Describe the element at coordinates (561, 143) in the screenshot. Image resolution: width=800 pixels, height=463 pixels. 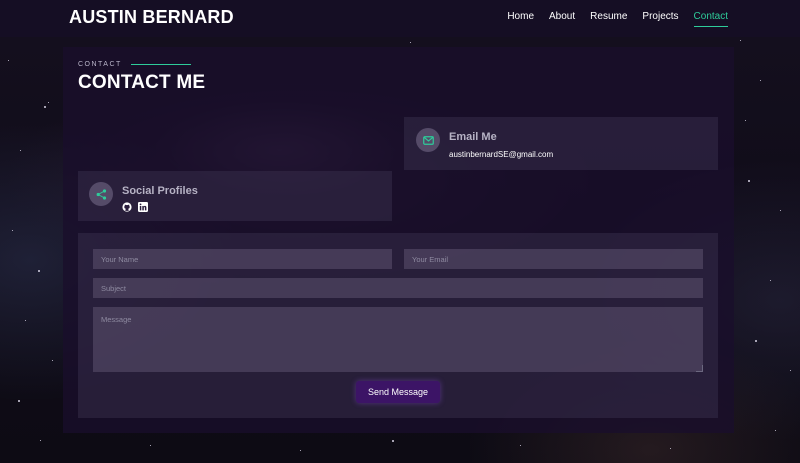
I see `email-card: Email Me austinbernardSE@gmail.com` at that location.